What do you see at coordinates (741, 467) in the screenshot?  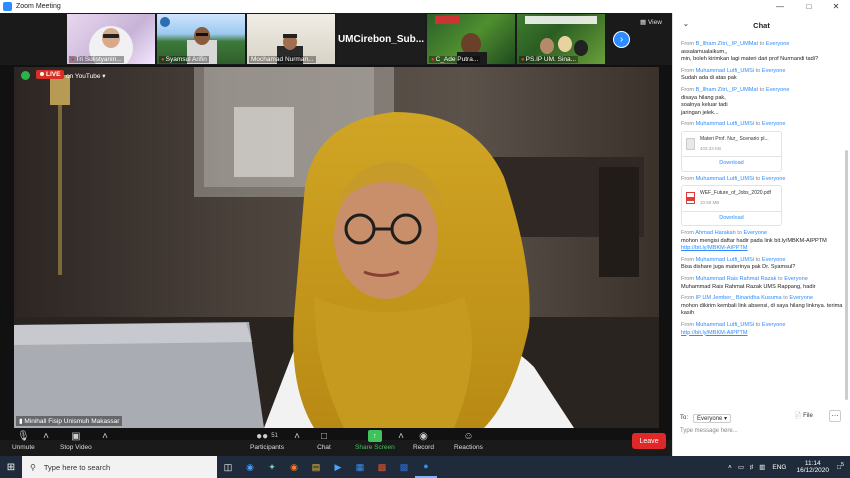 I see `battery-icon: ▭` at bounding box center [741, 467].